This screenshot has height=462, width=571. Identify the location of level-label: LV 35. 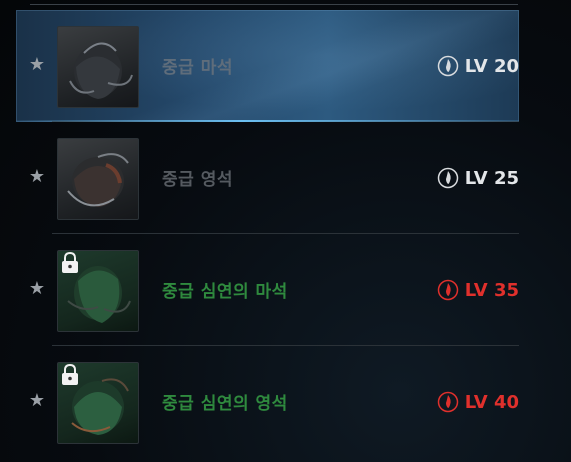
(491, 290).